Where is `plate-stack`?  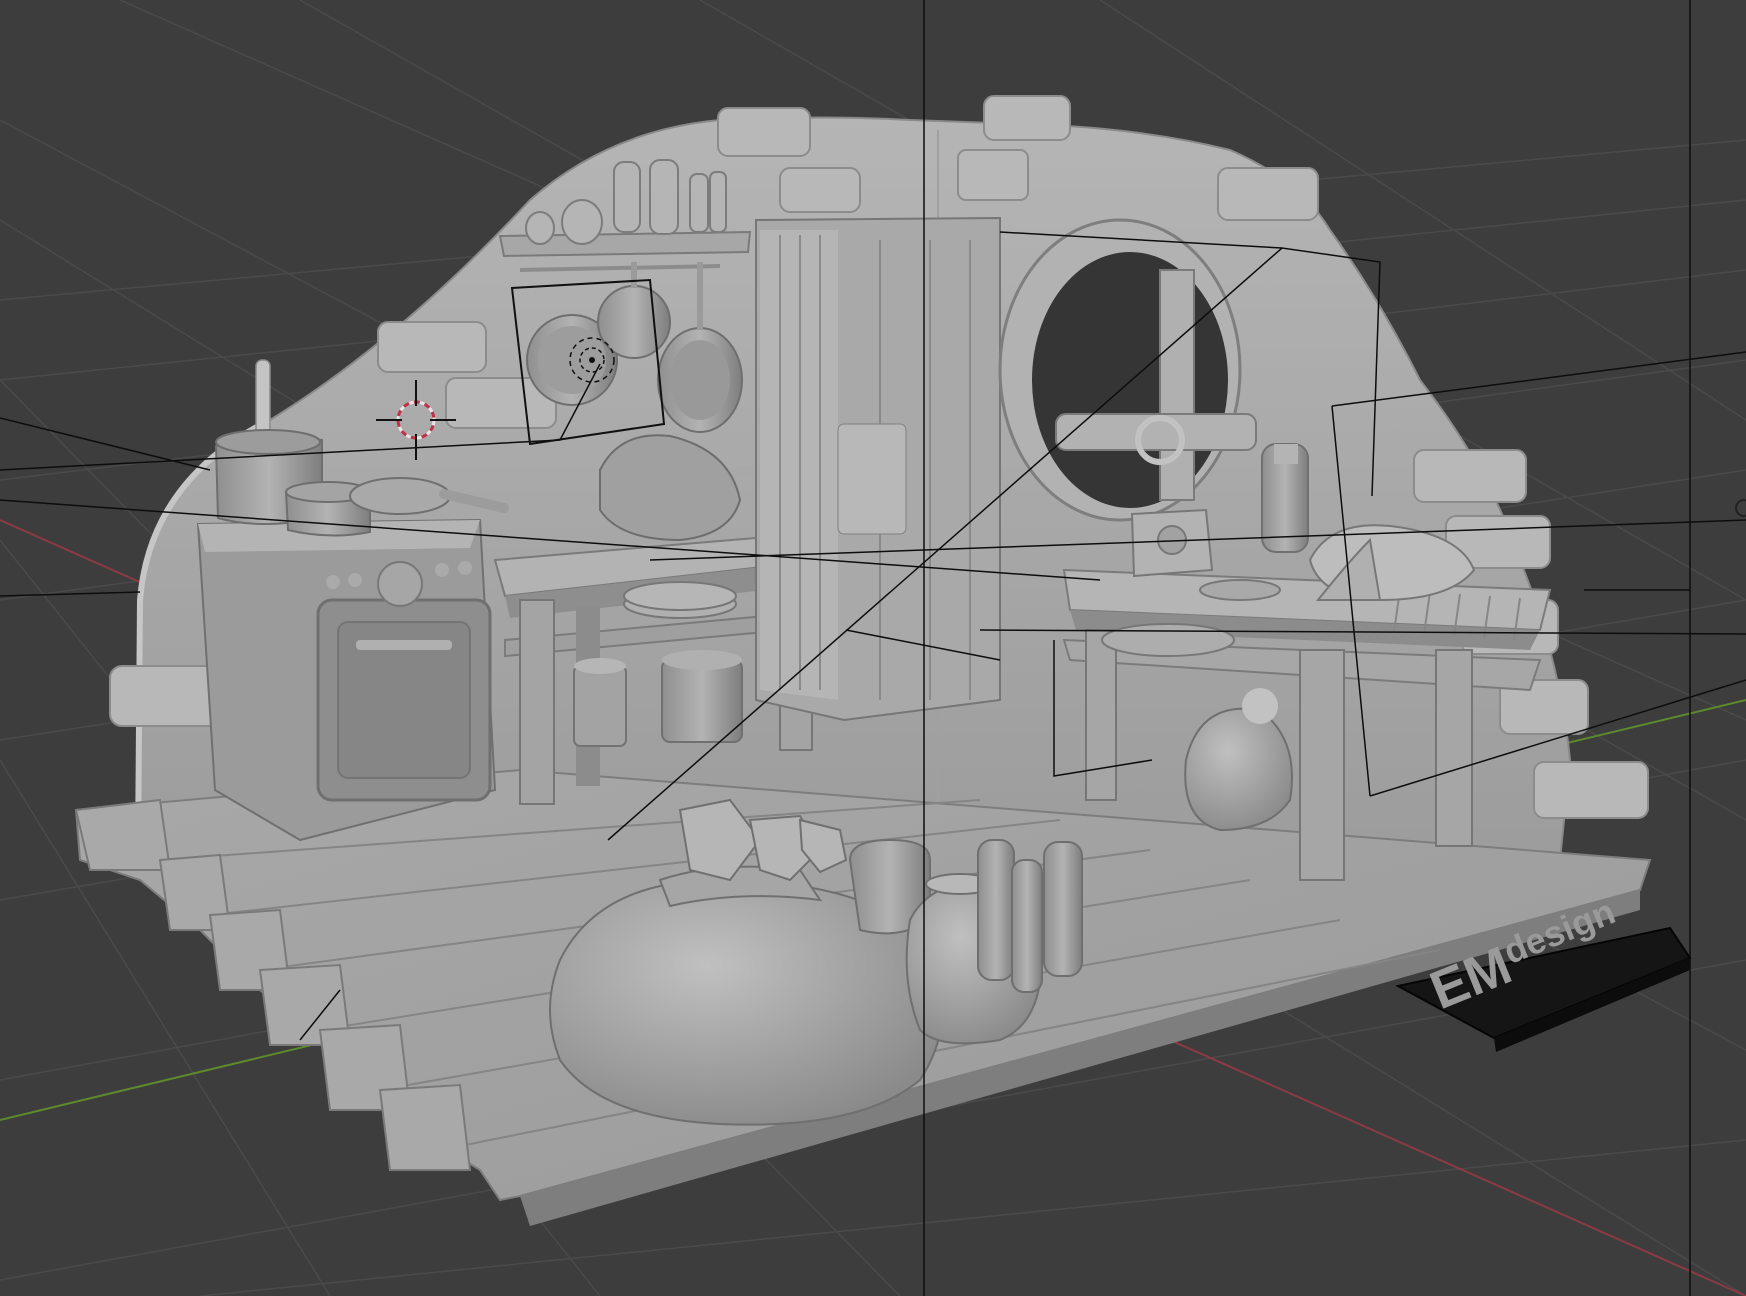
plate-stack is located at coordinates (680, 600).